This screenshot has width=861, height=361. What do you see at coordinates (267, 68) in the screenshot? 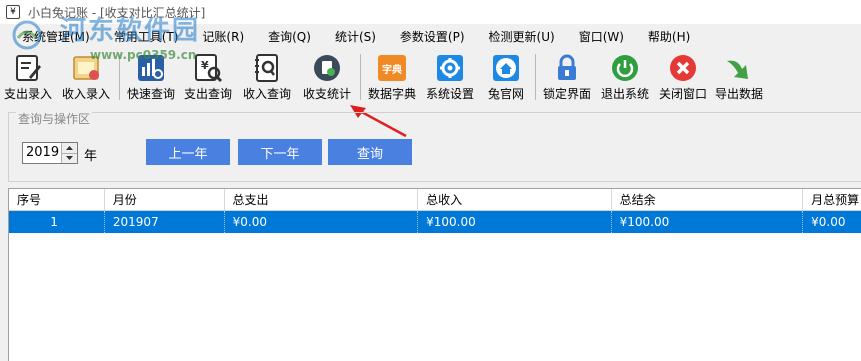
I see `income-query-icon` at bounding box center [267, 68].